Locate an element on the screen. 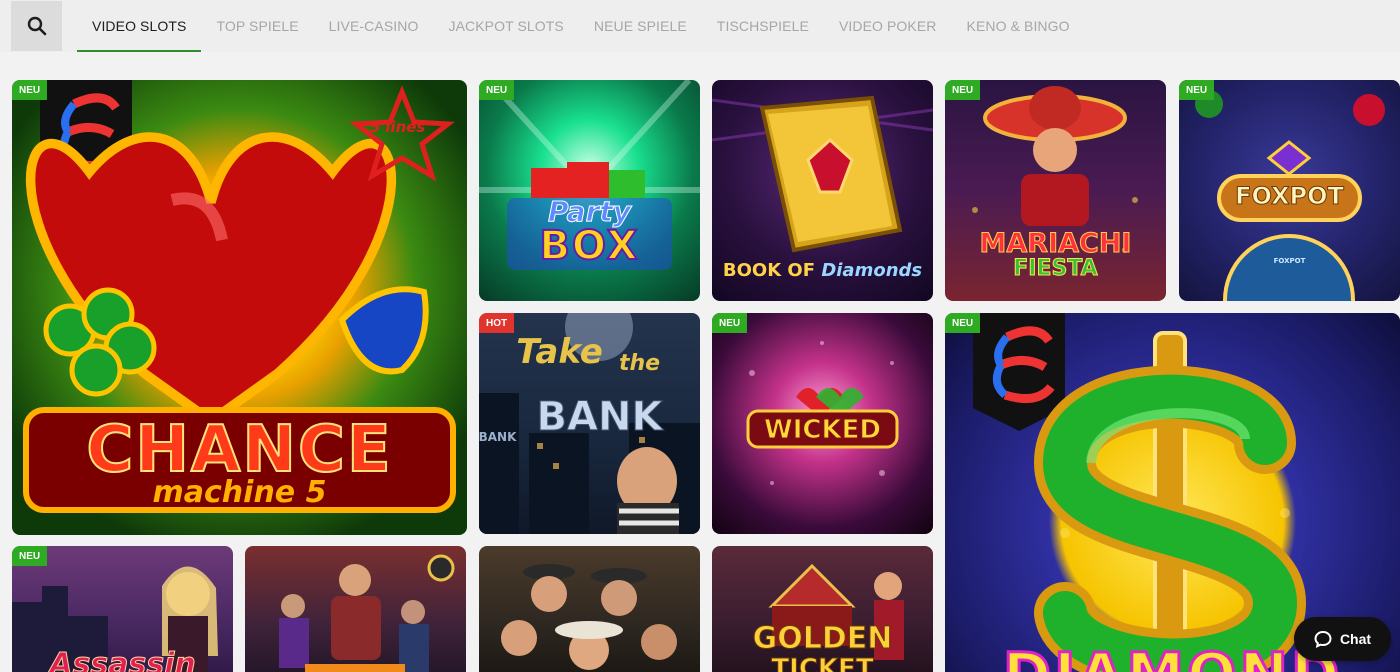  search-button is located at coordinates (36, 26).